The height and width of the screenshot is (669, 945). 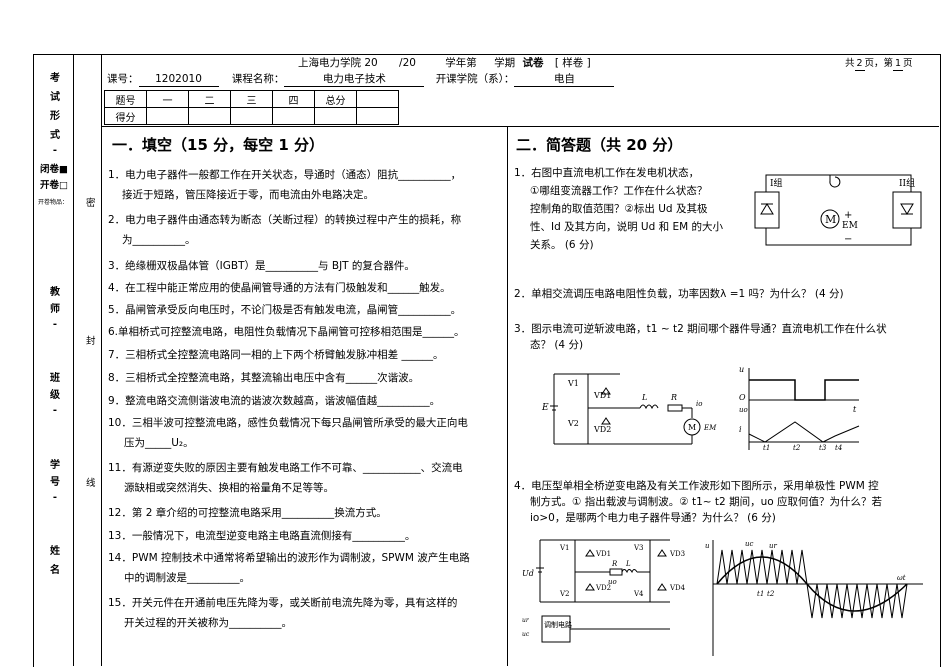 What do you see at coordinates (63, 185) in the screenshot?
I see `open-checkbox: □` at bounding box center [63, 185].